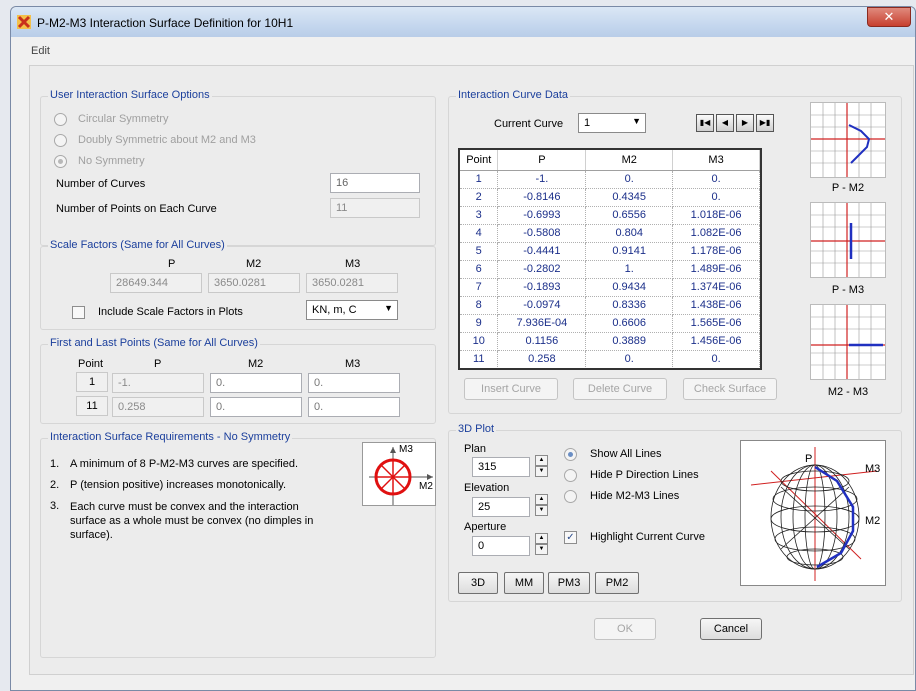  Describe the element at coordinates (716, 215) in the screenshot. I see `cell-m3: 1.018E-06` at that location.